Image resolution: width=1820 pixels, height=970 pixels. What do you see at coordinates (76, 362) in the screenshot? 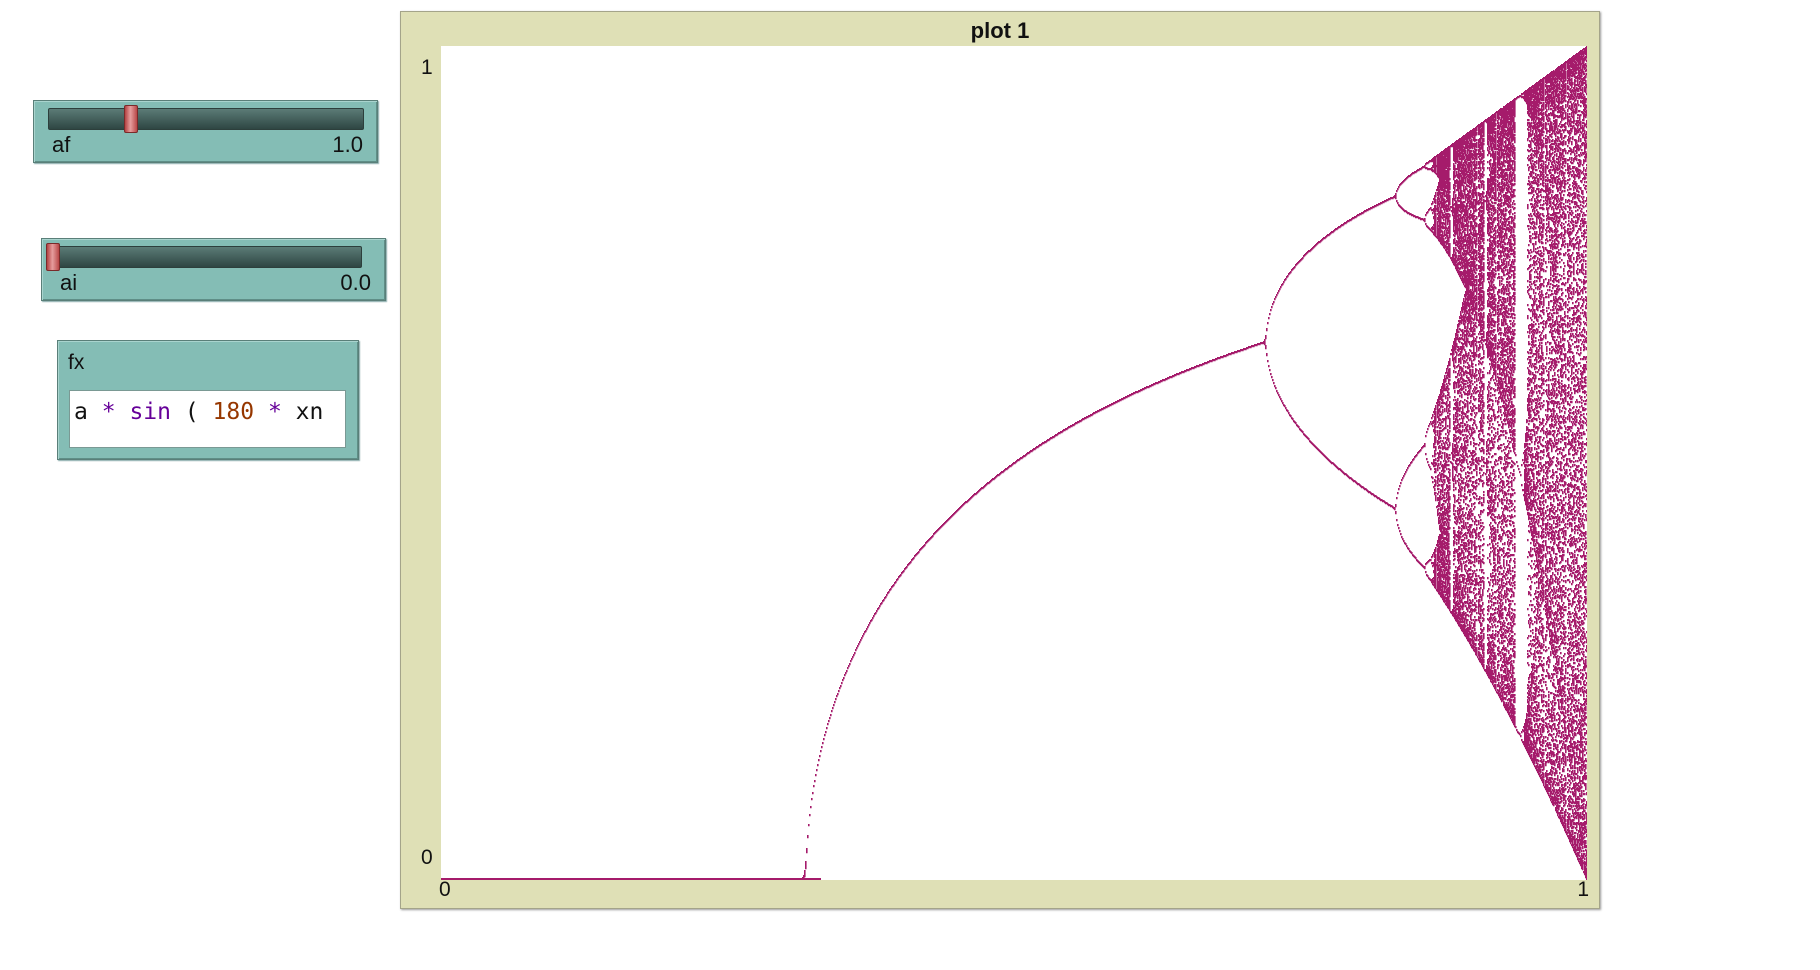
I see `input-name: fx` at bounding box center [76, 362].